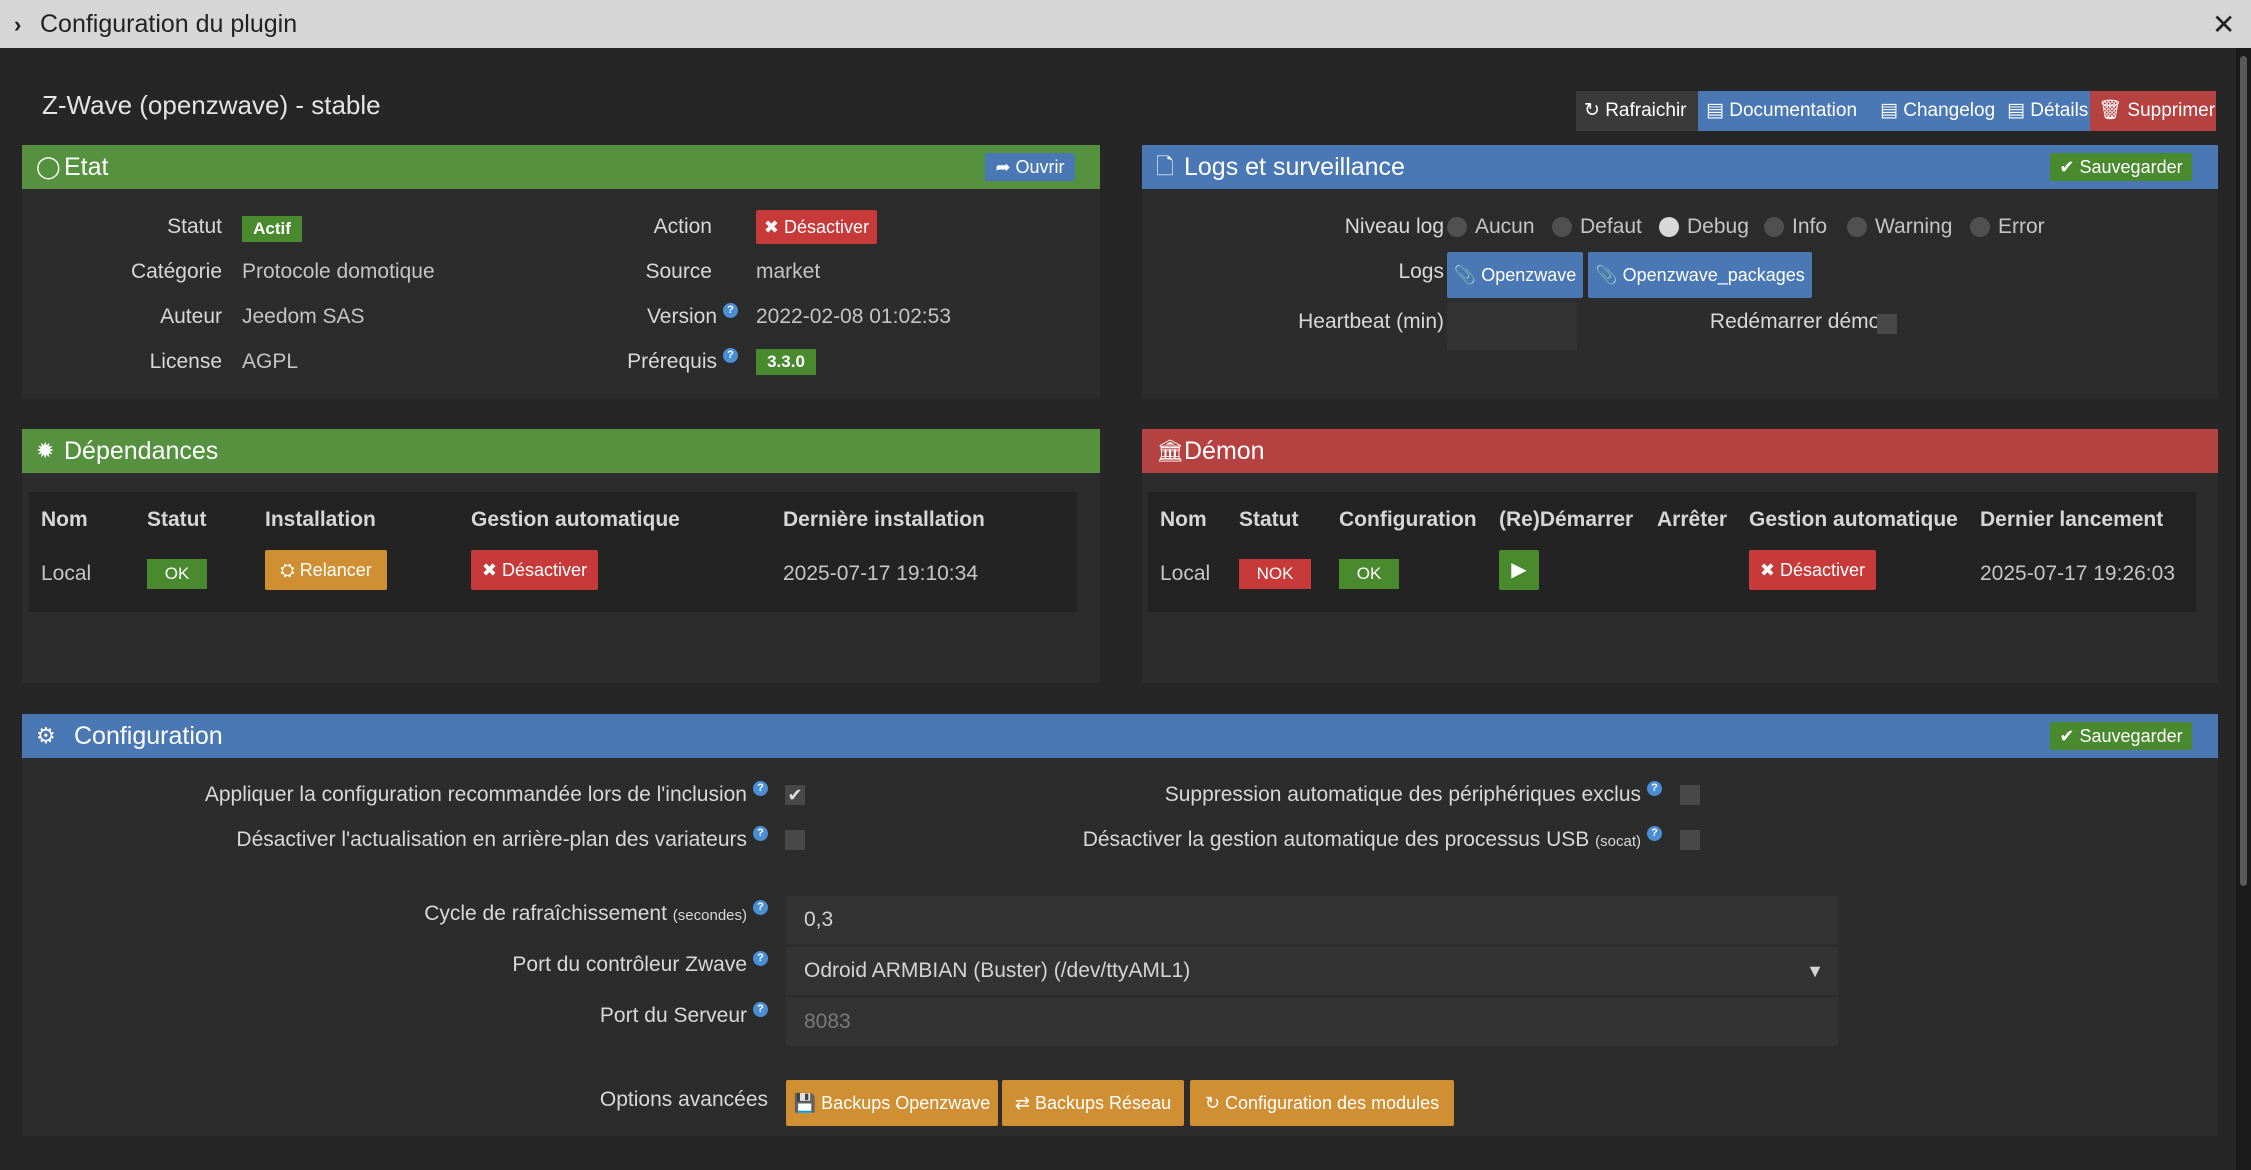 This screenshot has width=2251, height=1170. I want to click on cogs-icon: ⚙, so click(46, 735).